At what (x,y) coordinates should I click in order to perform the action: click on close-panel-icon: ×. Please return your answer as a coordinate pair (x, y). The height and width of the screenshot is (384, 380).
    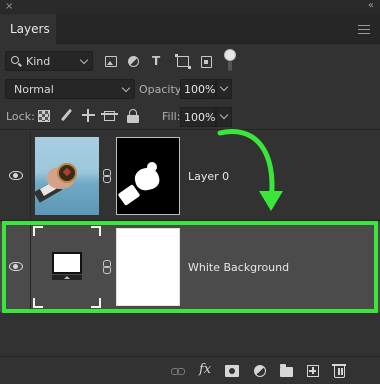
    Looking at the image, I should click on (9, 6).